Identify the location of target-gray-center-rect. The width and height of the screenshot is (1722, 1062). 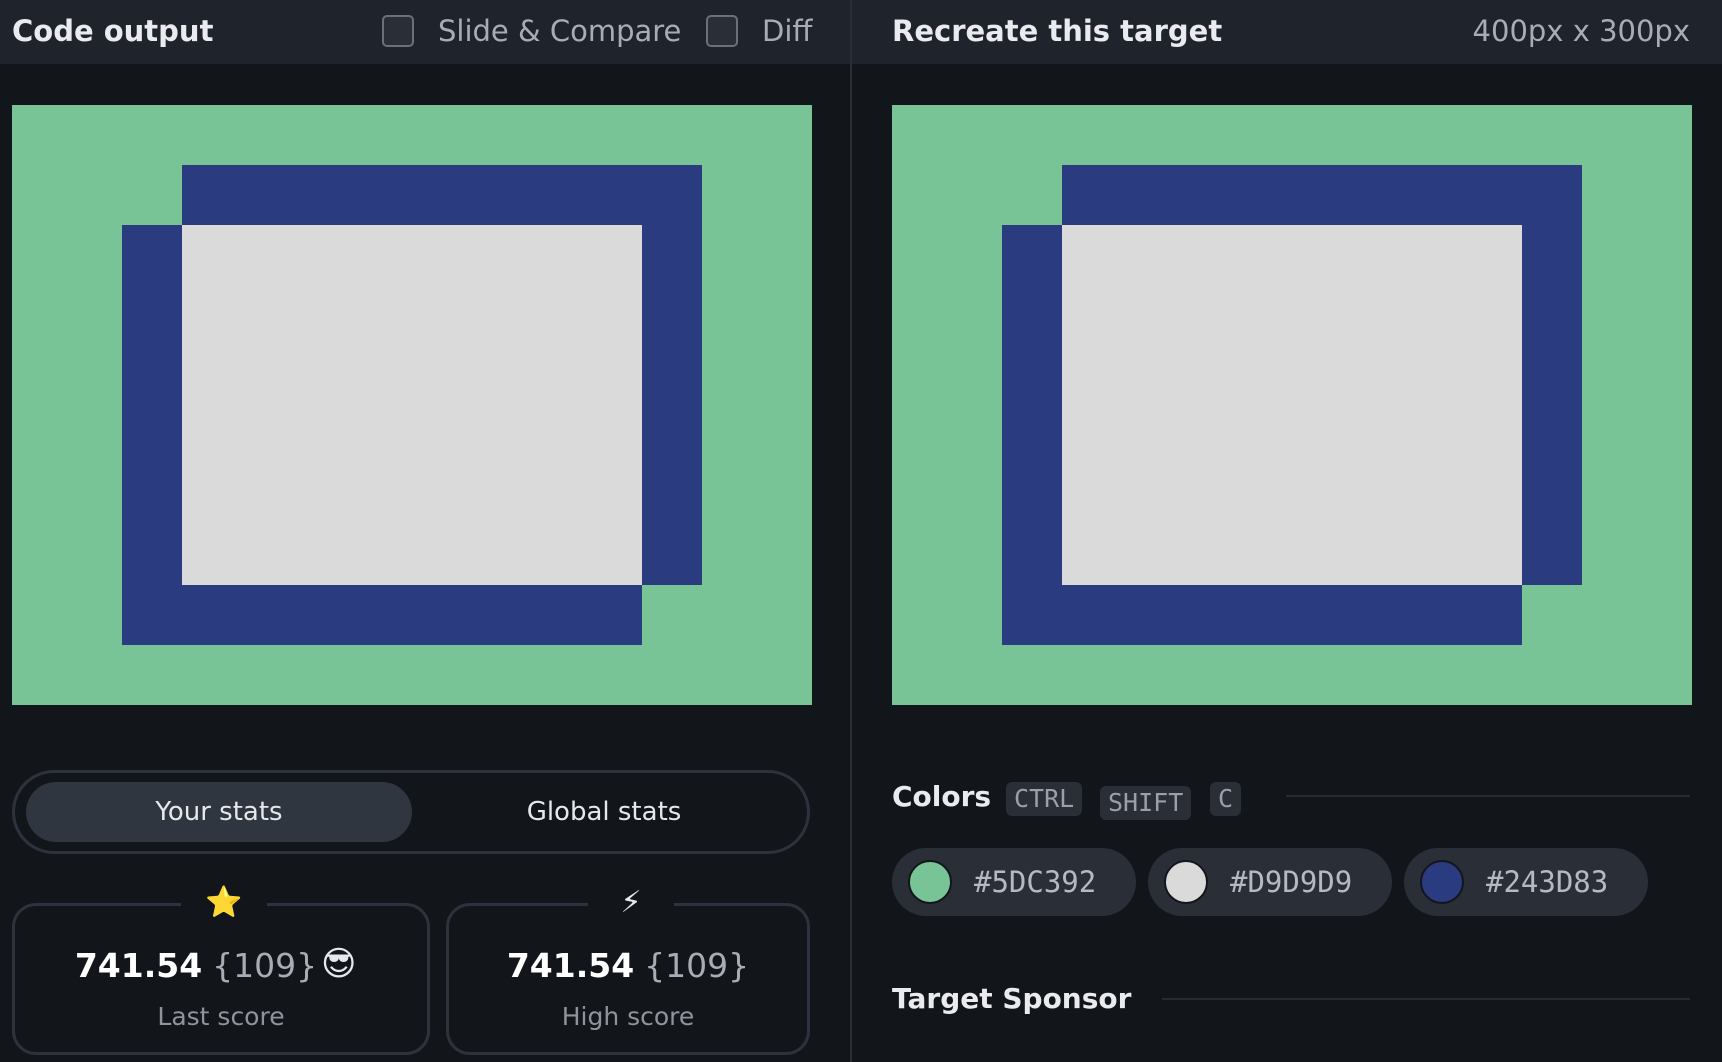
(1292, 405).